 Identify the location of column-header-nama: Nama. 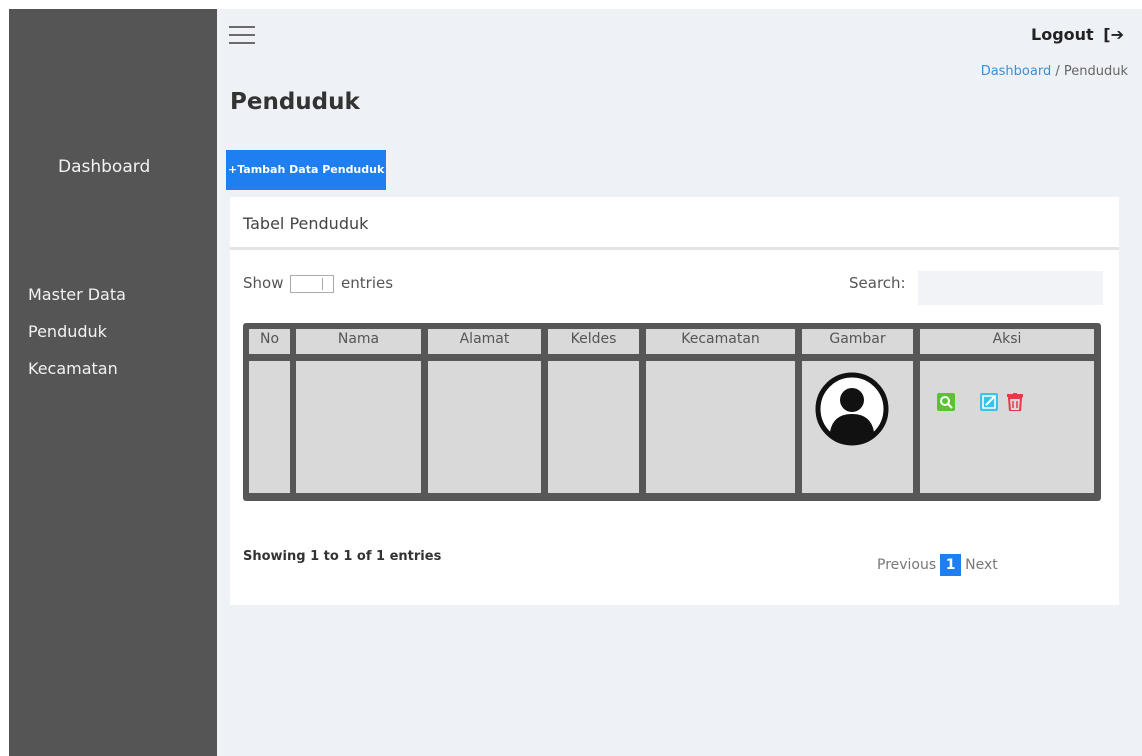
(358, 341).